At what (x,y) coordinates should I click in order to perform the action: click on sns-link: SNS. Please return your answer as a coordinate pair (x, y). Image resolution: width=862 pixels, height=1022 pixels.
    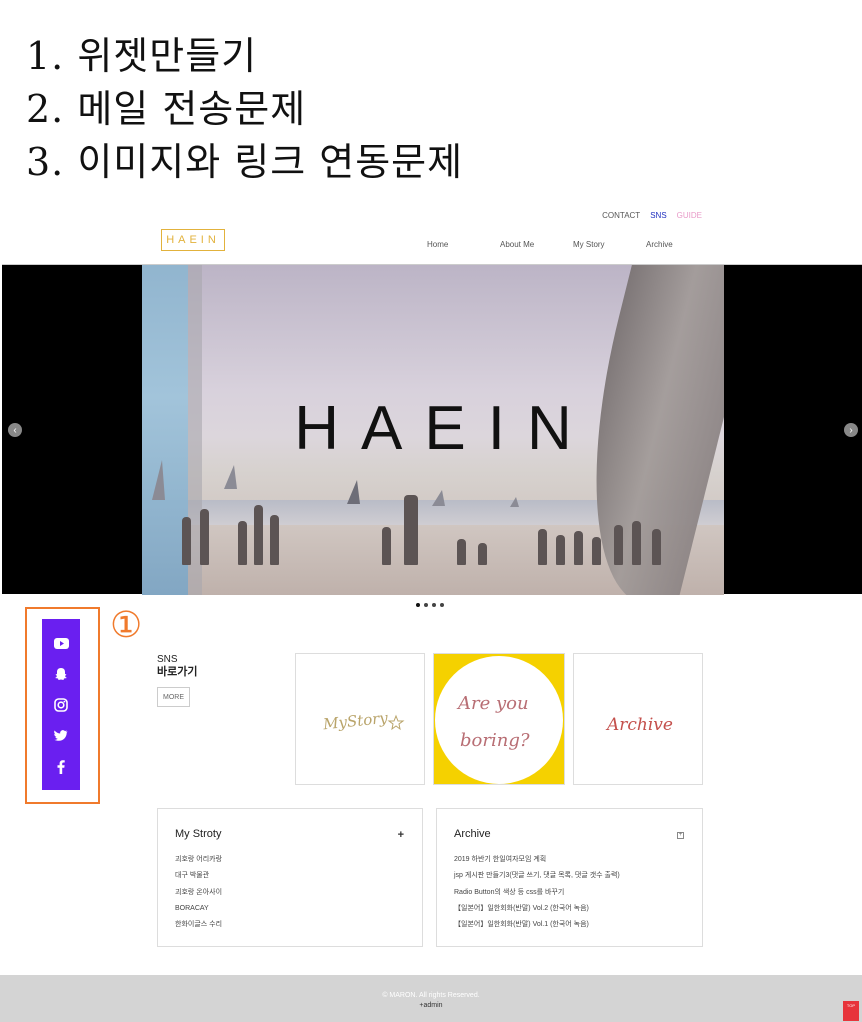
    Looking at the image, I should click on (658, 215).